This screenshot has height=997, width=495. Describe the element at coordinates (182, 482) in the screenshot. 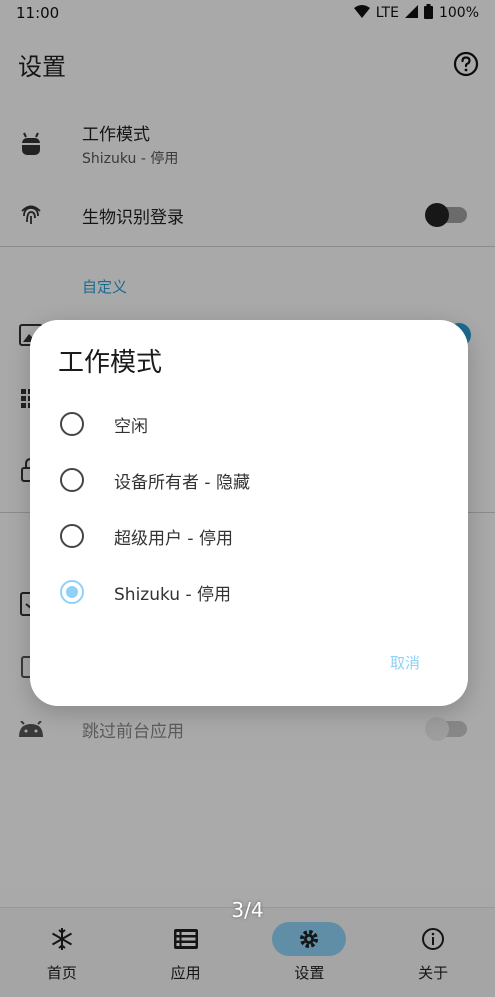

I see `option-label: 设备所有者 - 隐藏` at that location.